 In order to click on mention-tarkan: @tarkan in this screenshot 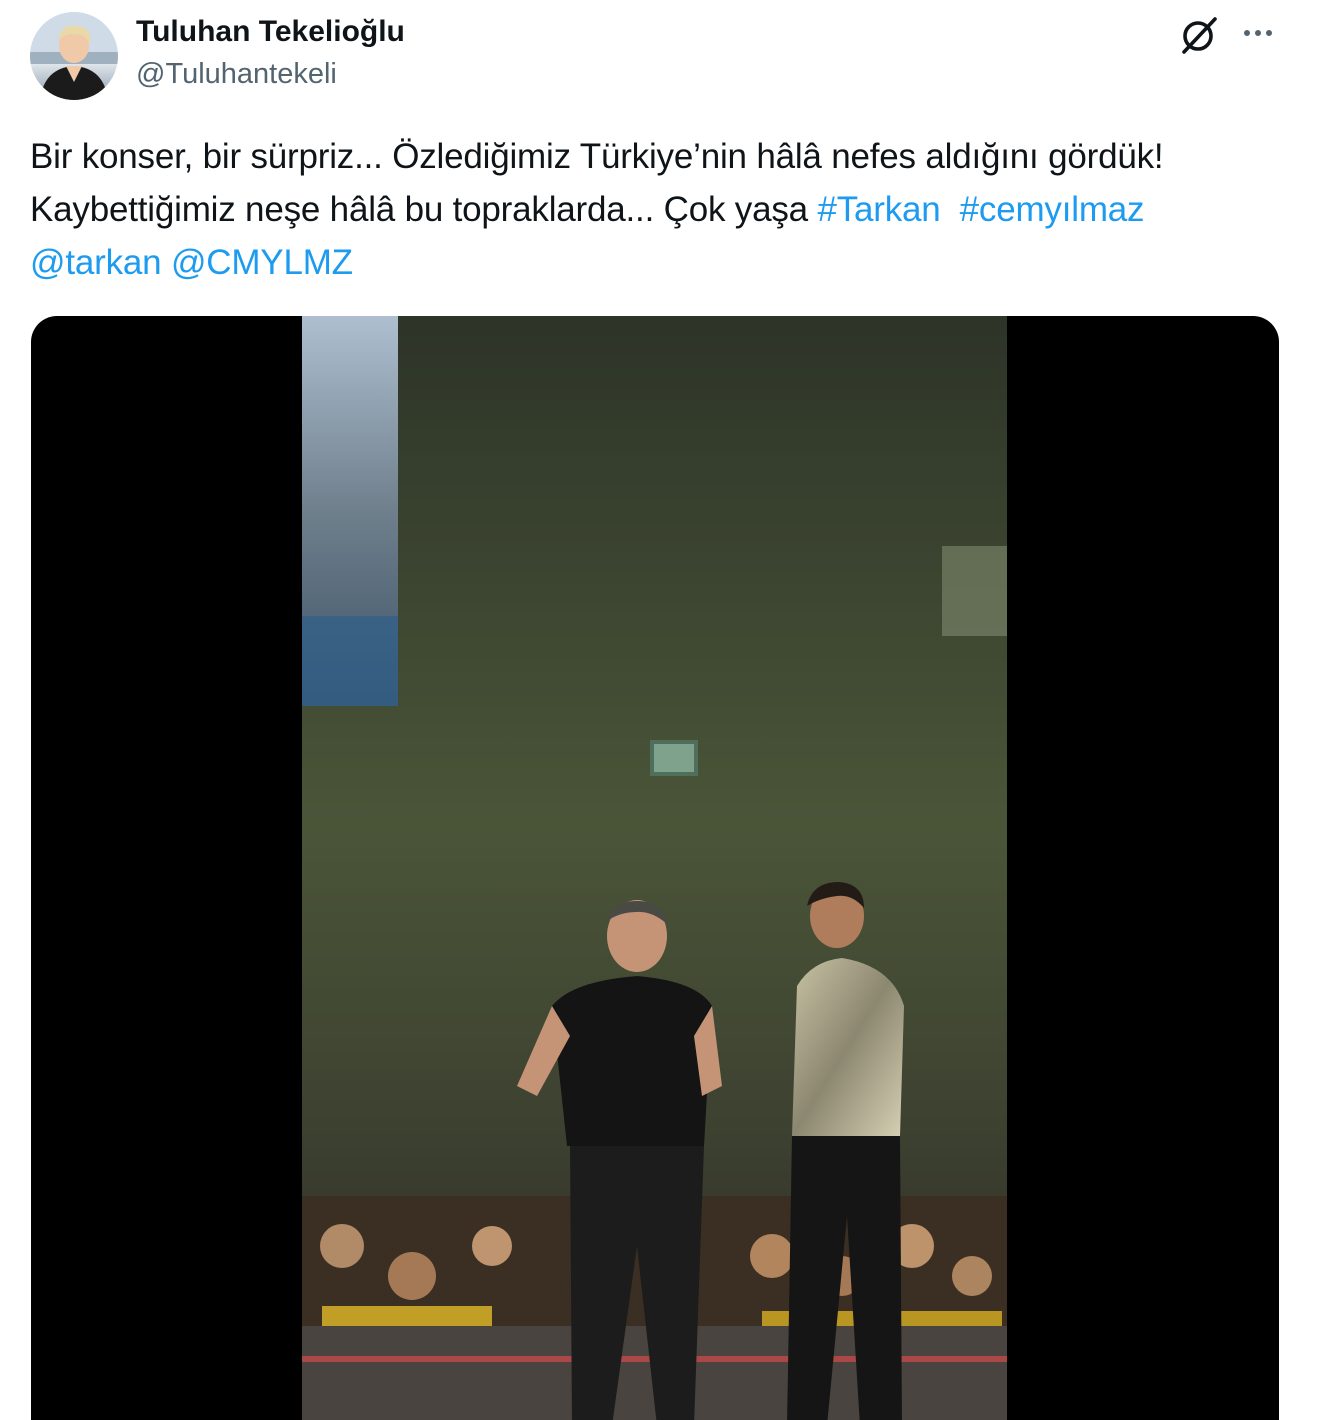, I will do `click(96, 262)`.